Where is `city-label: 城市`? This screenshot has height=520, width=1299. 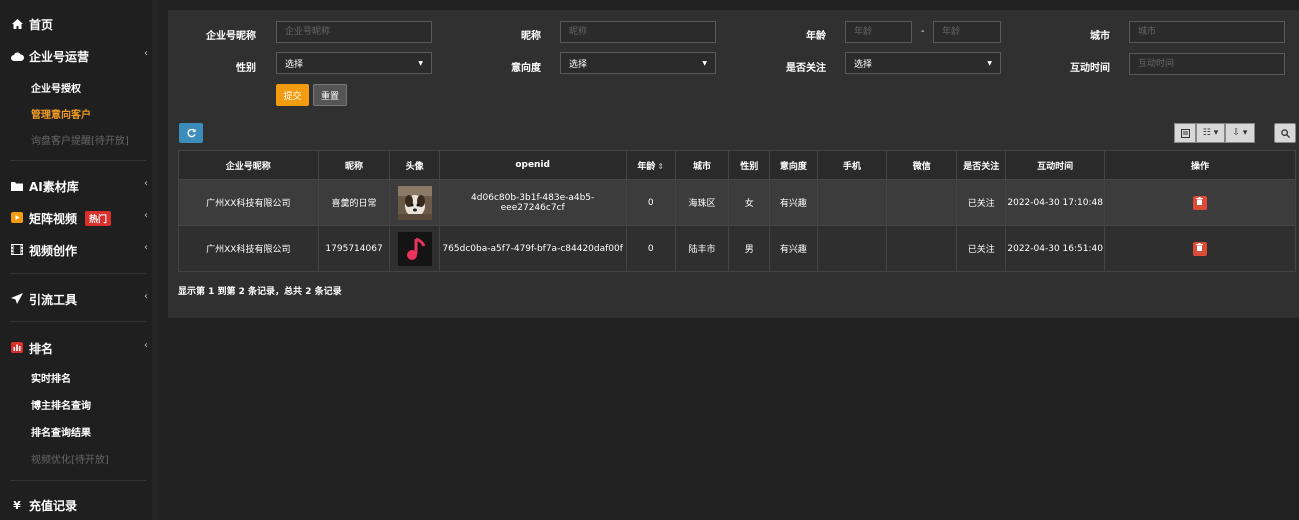
city-label: 城市 is located at coordinates (1100, 36).